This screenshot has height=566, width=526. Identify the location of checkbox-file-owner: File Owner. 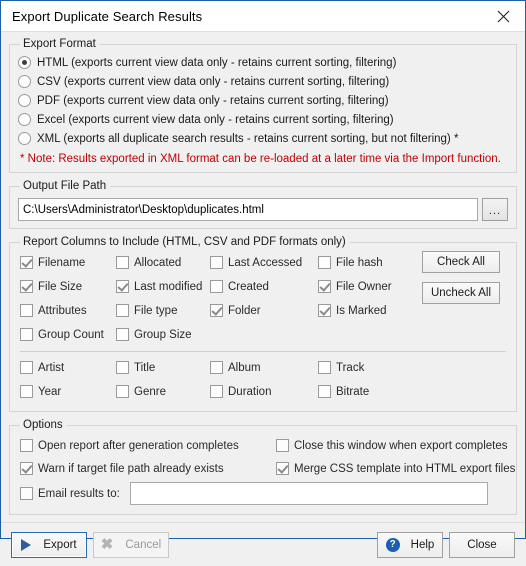
(355, 286).